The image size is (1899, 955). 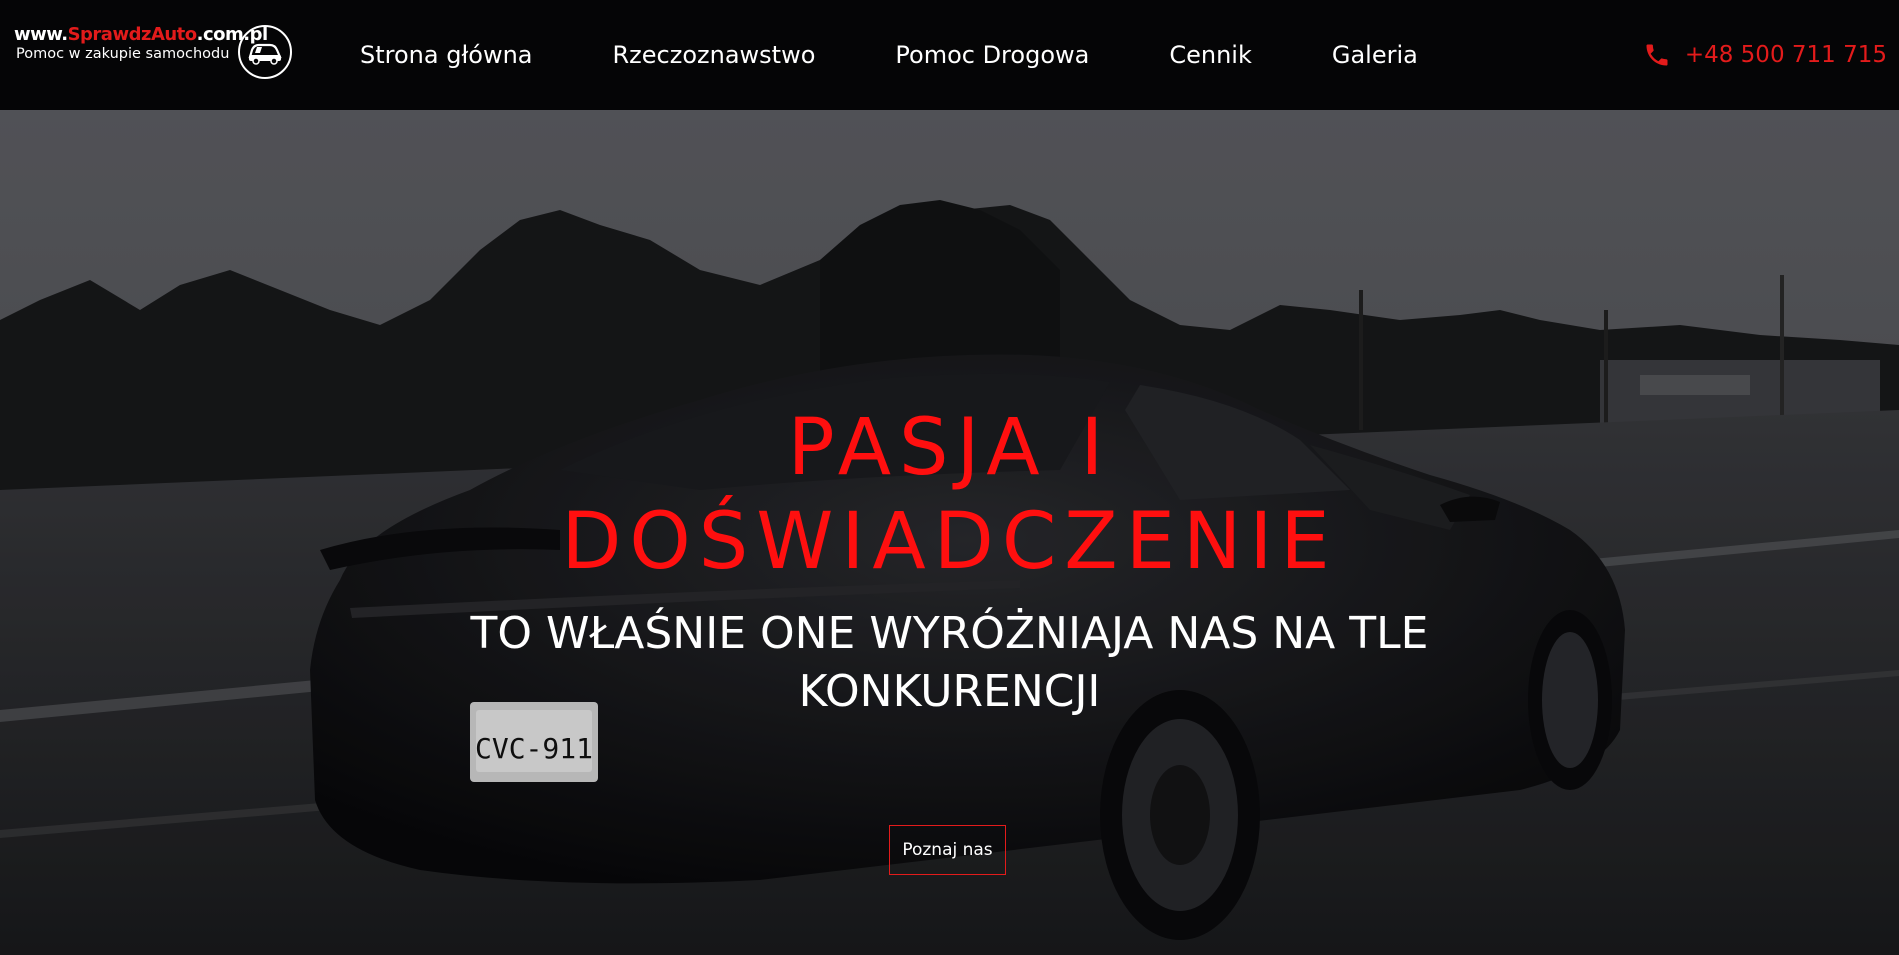 What do you see at coordinates (949, 633) in the screenshot?
I see `hero-subtitle-line-1: TO WŁAŚNIE ONE WYRÓŻNIAJA NAS NA TLE` at bounding box center [949, 633].